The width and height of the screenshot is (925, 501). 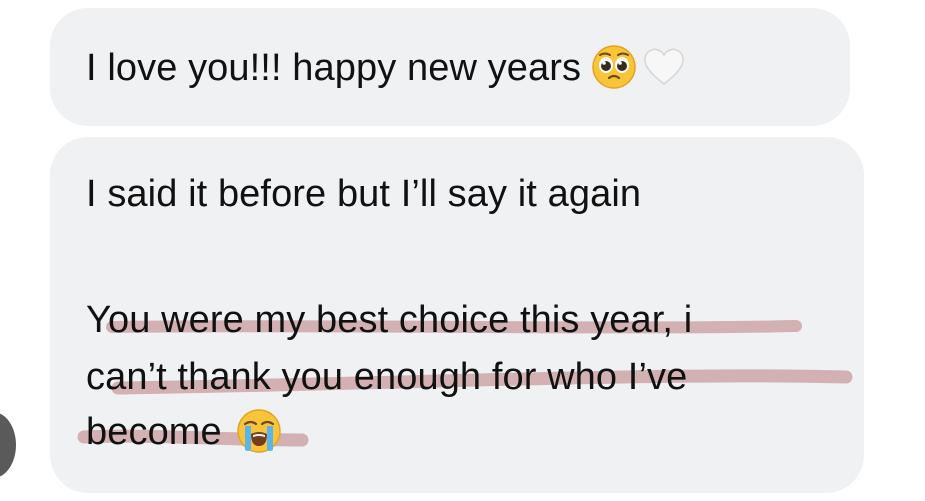 I want to click on message-text-line: become, so click(x=184, y=432).